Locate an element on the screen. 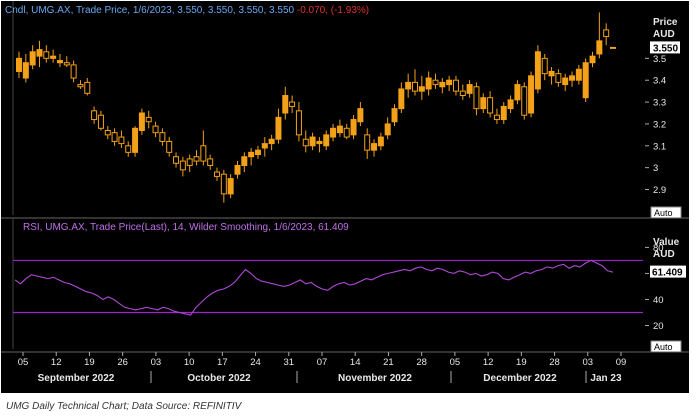 Image resolution: width=700 pixels, height=420 pixels. time-tick-label: 12 is located at coordinates (56, 362).